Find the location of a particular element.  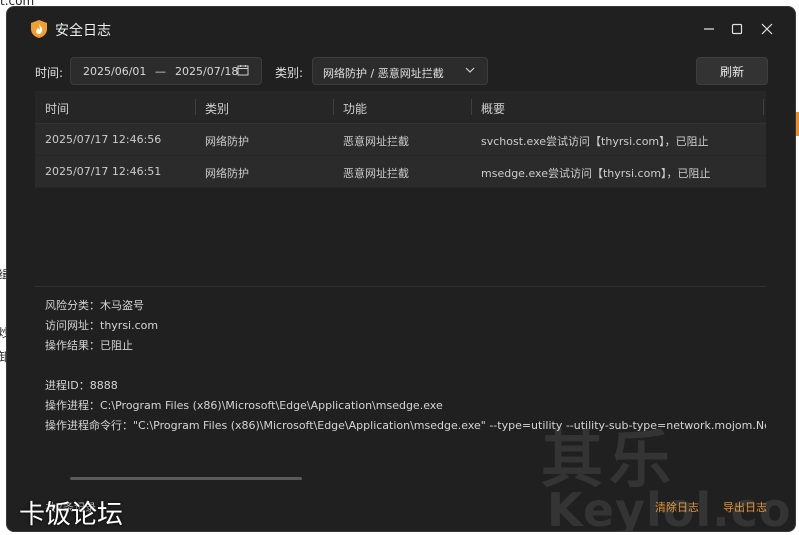

detail-url: 访问网址：thyrsi.com is located at coordinates (102, 325).